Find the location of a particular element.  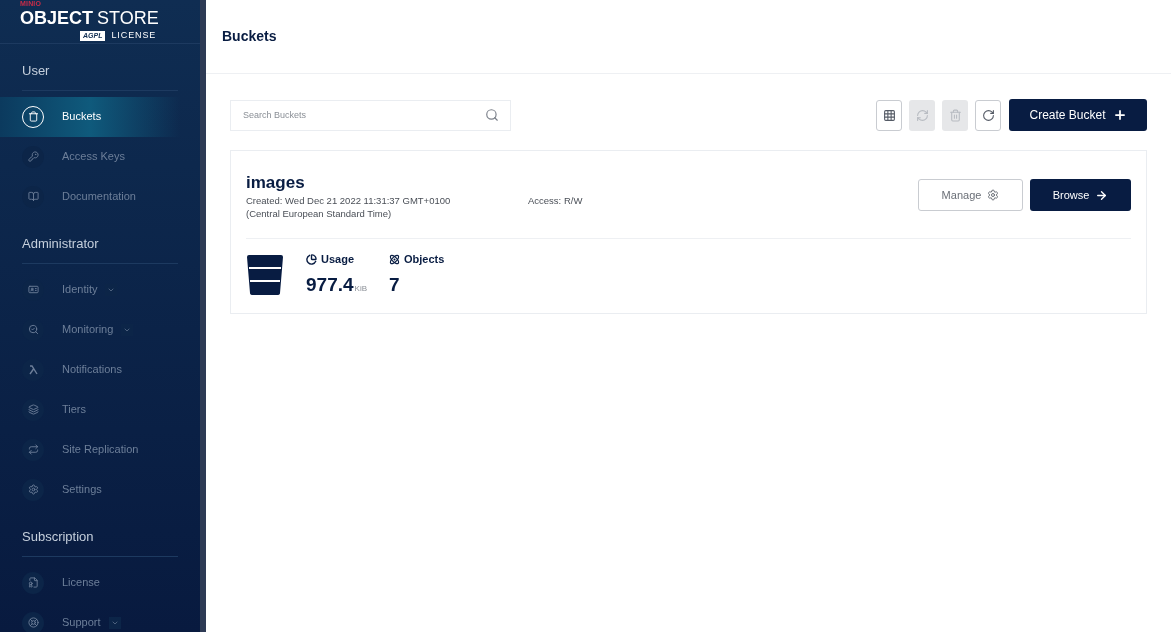

book-icon is located at coordinates (33, 196).